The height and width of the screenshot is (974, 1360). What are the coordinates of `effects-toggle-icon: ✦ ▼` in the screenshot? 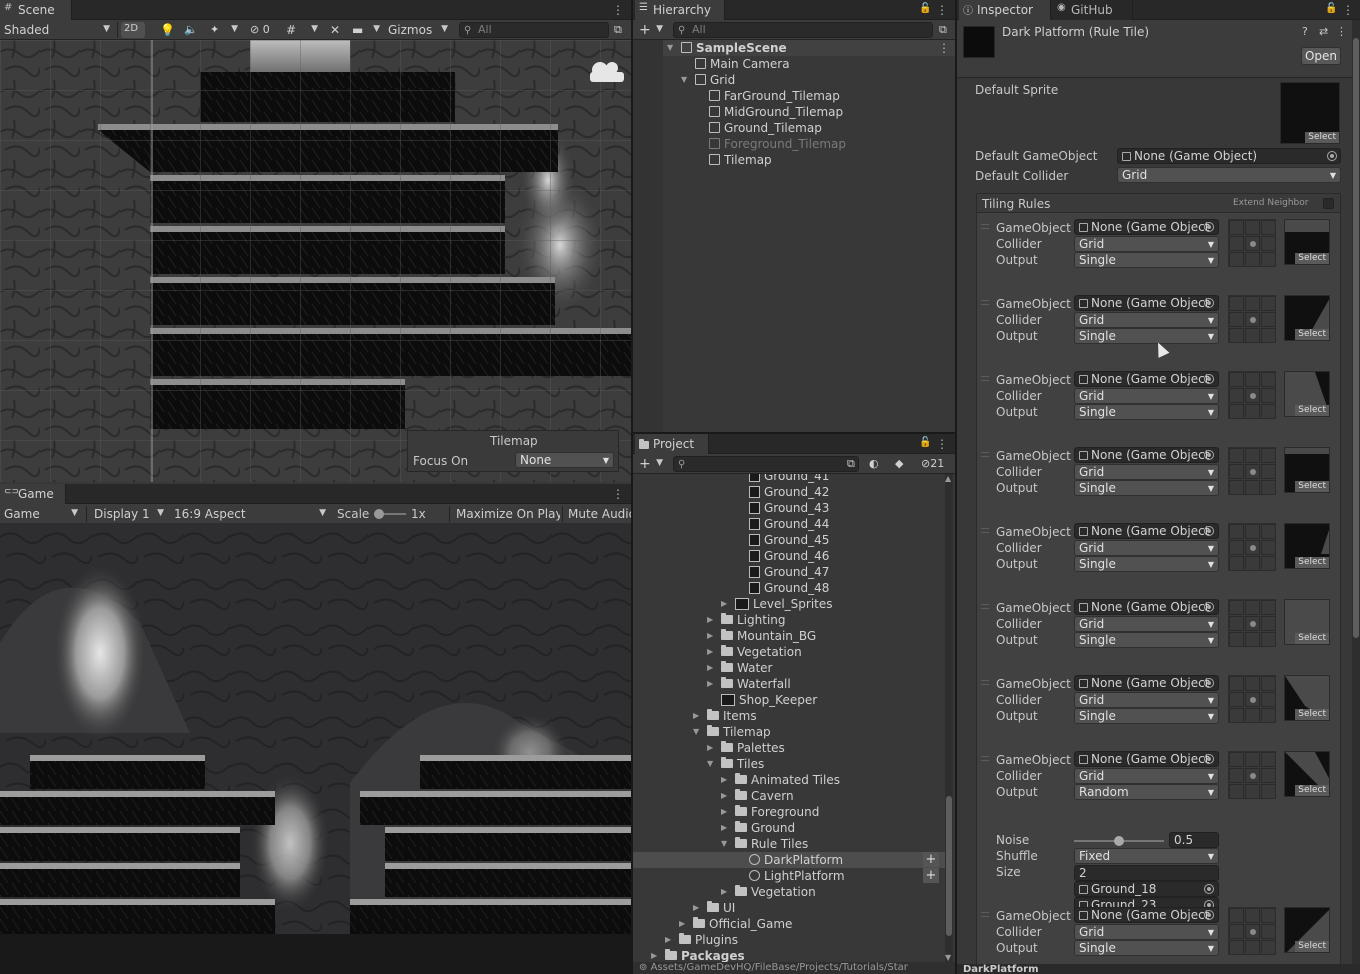 It's located at (223, 30).